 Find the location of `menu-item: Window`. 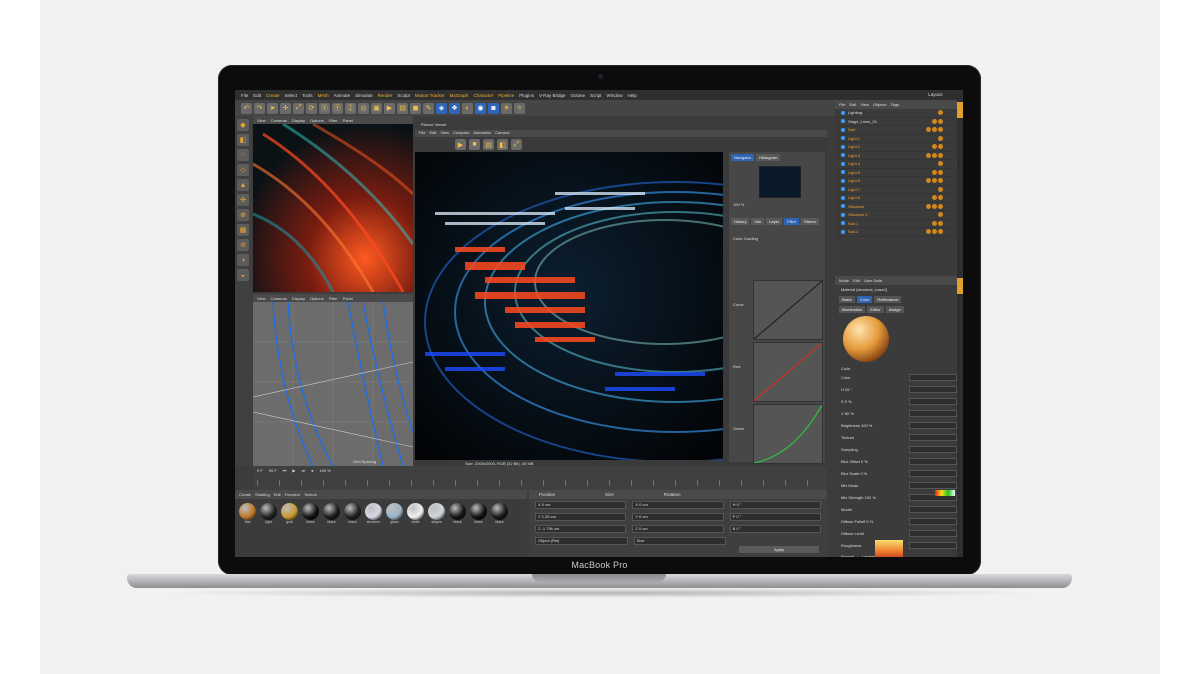

menu-item: Window is located at coordinates (615, 95).